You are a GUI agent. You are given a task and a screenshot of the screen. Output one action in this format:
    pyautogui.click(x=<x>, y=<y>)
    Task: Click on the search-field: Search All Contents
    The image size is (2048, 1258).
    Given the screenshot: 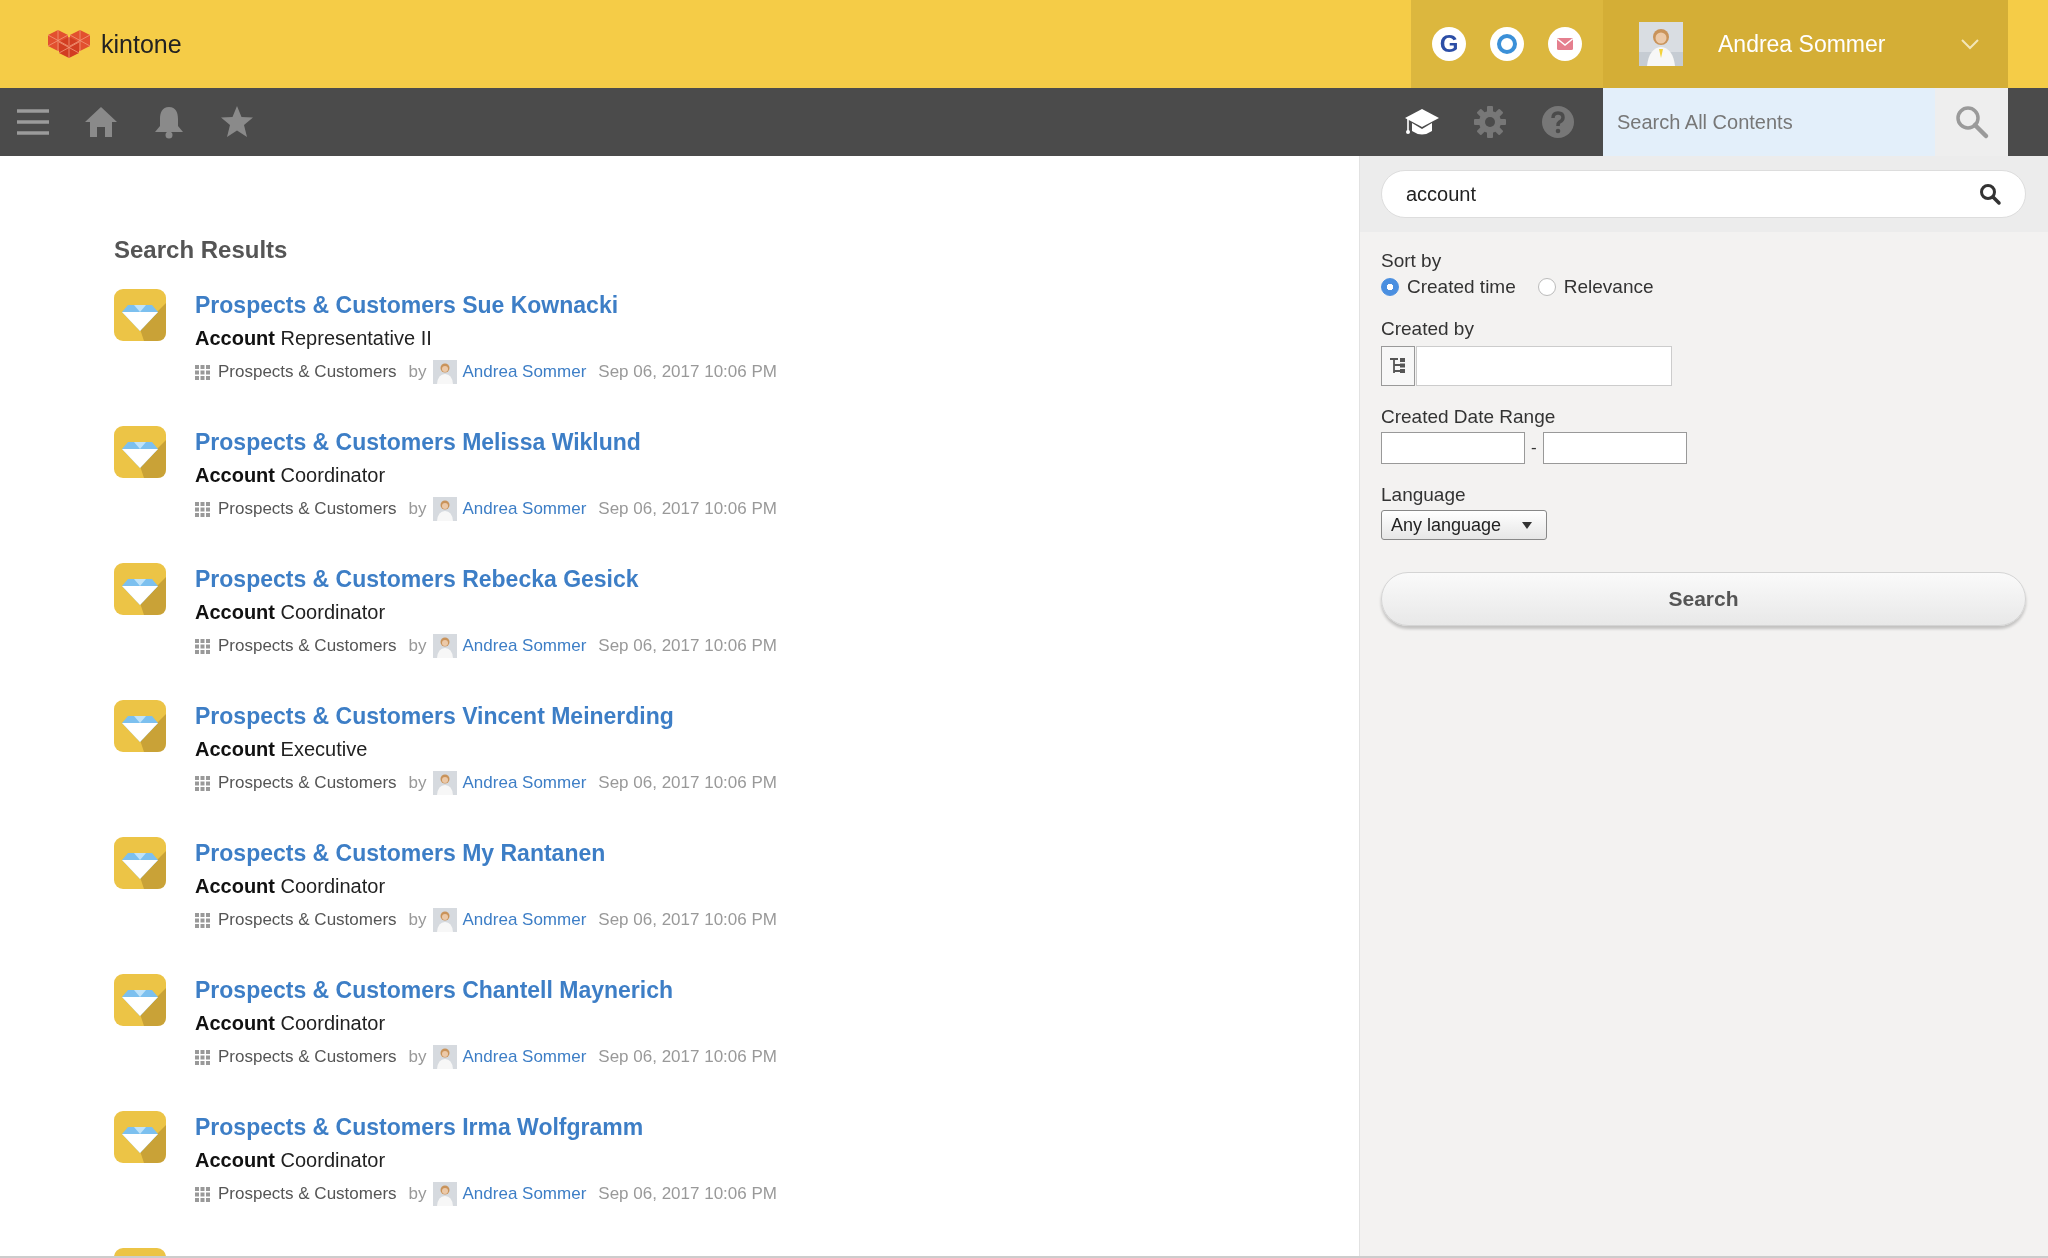 What is the action you would take?
    pyautogui.click(x=1769, y=122)
    